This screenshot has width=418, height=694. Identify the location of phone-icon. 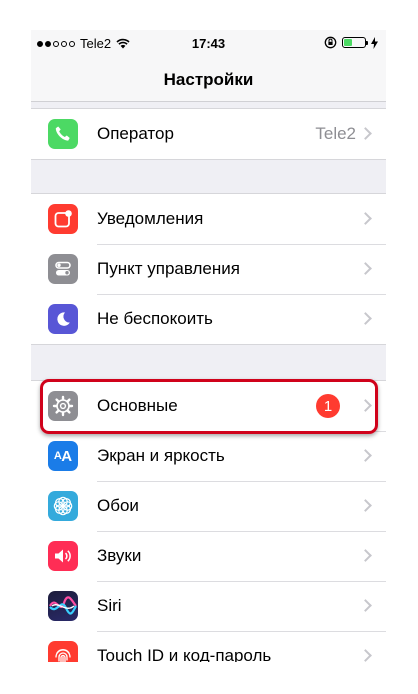
(63, 134).